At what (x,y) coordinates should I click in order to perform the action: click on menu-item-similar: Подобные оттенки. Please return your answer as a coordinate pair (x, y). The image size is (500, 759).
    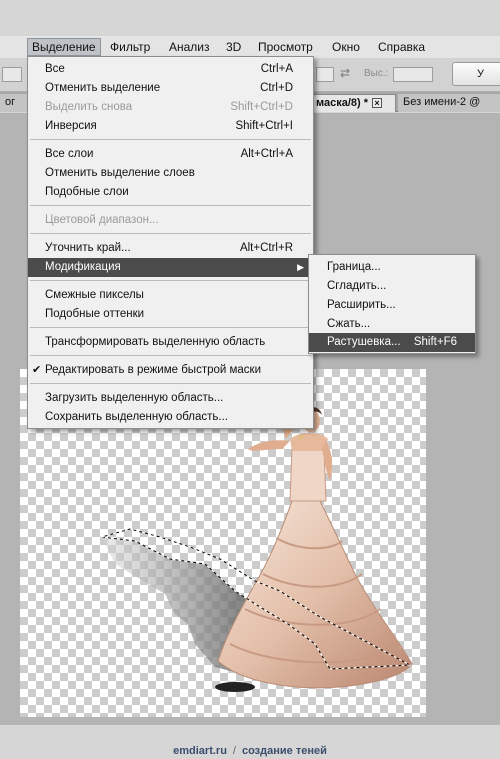
    Looking at the image, I should click on (170, 314).